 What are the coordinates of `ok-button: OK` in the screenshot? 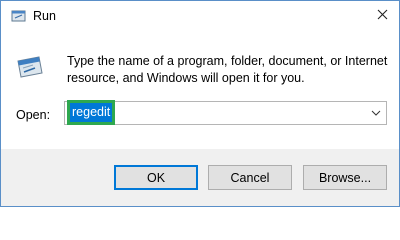 It's located at (156, 177).